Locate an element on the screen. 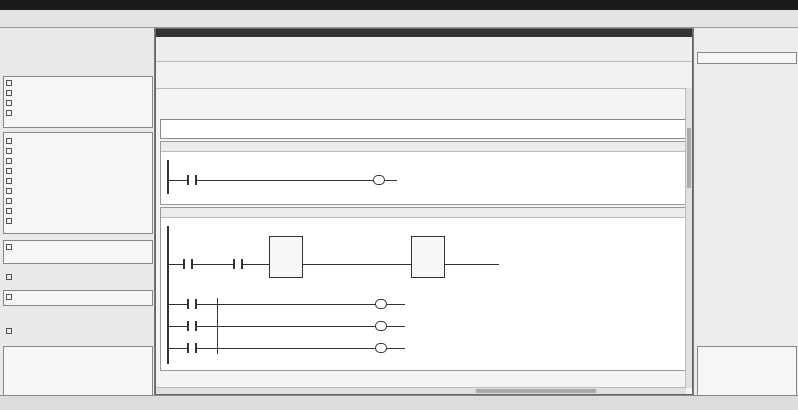 Image resolution: width=798 pixels, height=410 pixels. block-comment is located at coordinates (423, 129).